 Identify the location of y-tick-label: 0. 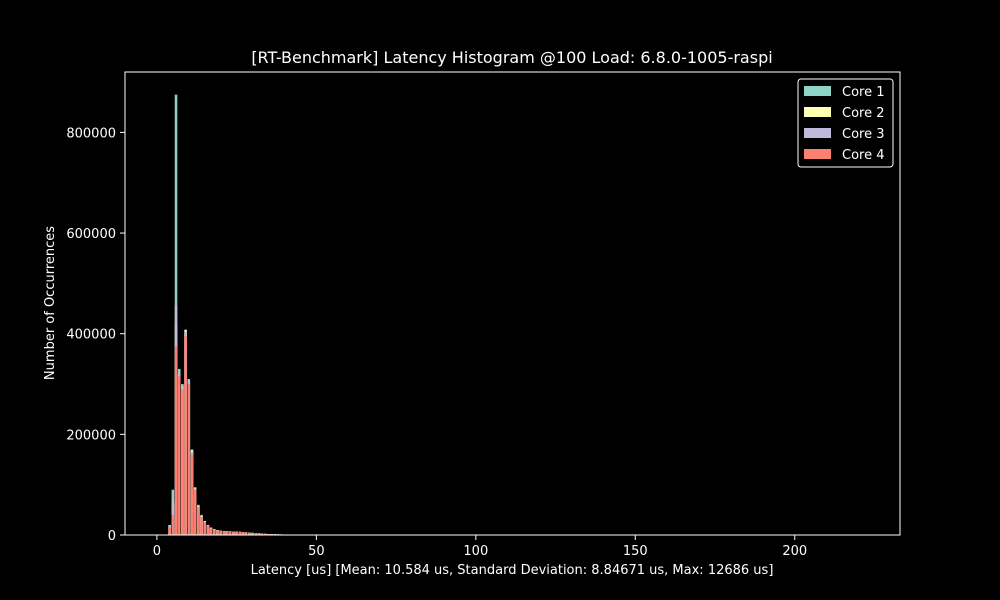
(112, 536).